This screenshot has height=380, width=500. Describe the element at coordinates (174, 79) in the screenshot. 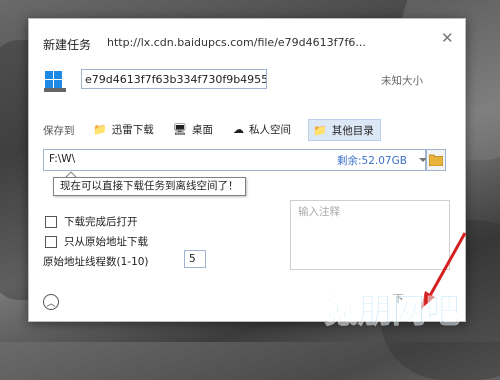

I see `filename-field: e79d4613f7f63b334f730f9b49557fd3` at that location.